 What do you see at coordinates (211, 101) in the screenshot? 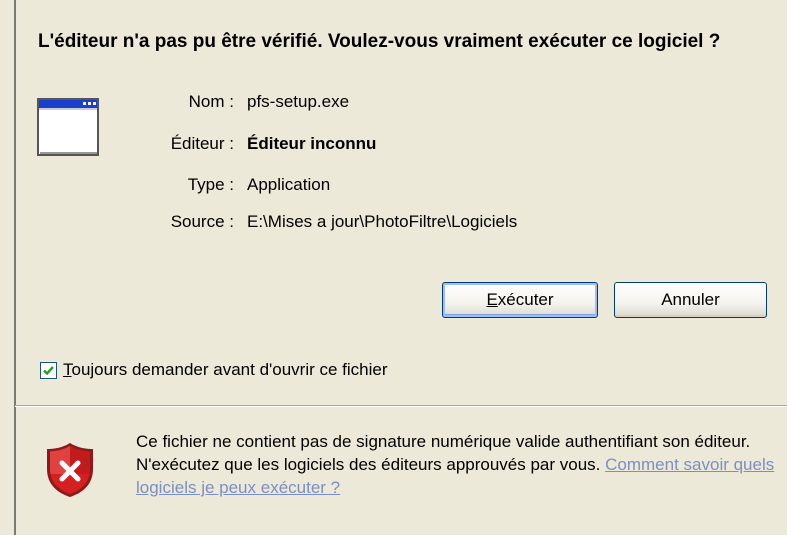
I see `name-label: Nom :` at bounding box center [211, 101].